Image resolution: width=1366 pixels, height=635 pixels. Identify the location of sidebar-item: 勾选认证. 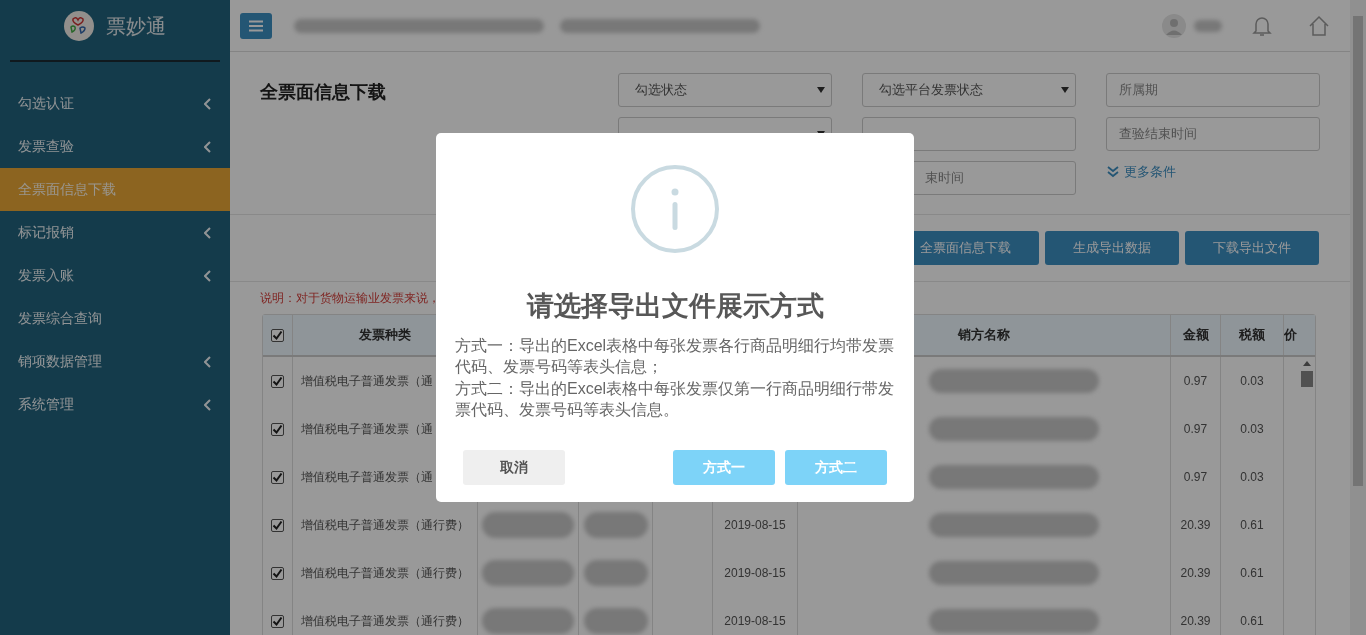
(115, 103).